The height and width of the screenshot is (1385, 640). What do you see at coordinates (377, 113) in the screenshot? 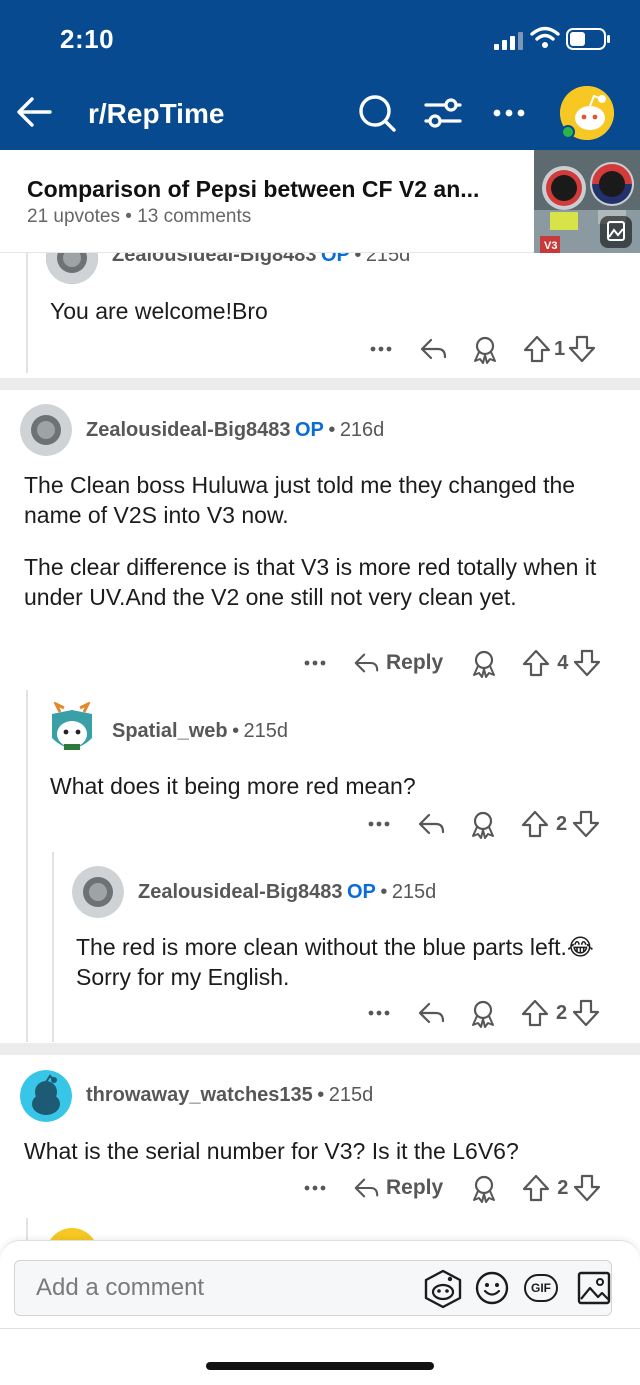
I see `search-icon` at bounding box center [377, 113].